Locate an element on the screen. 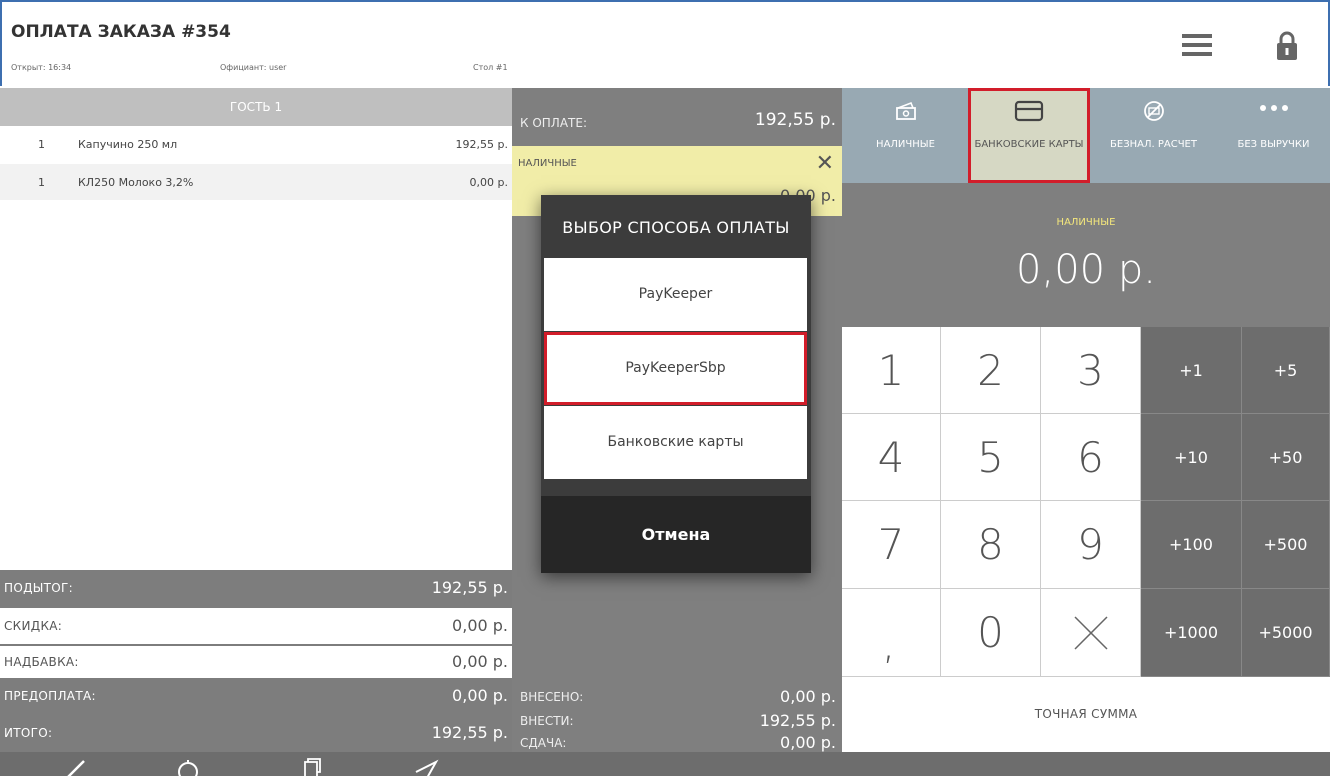 The width and height of the screenshot is (1330, 776). key-plus-5000: +5000 is located at coordinates (1286, 633).